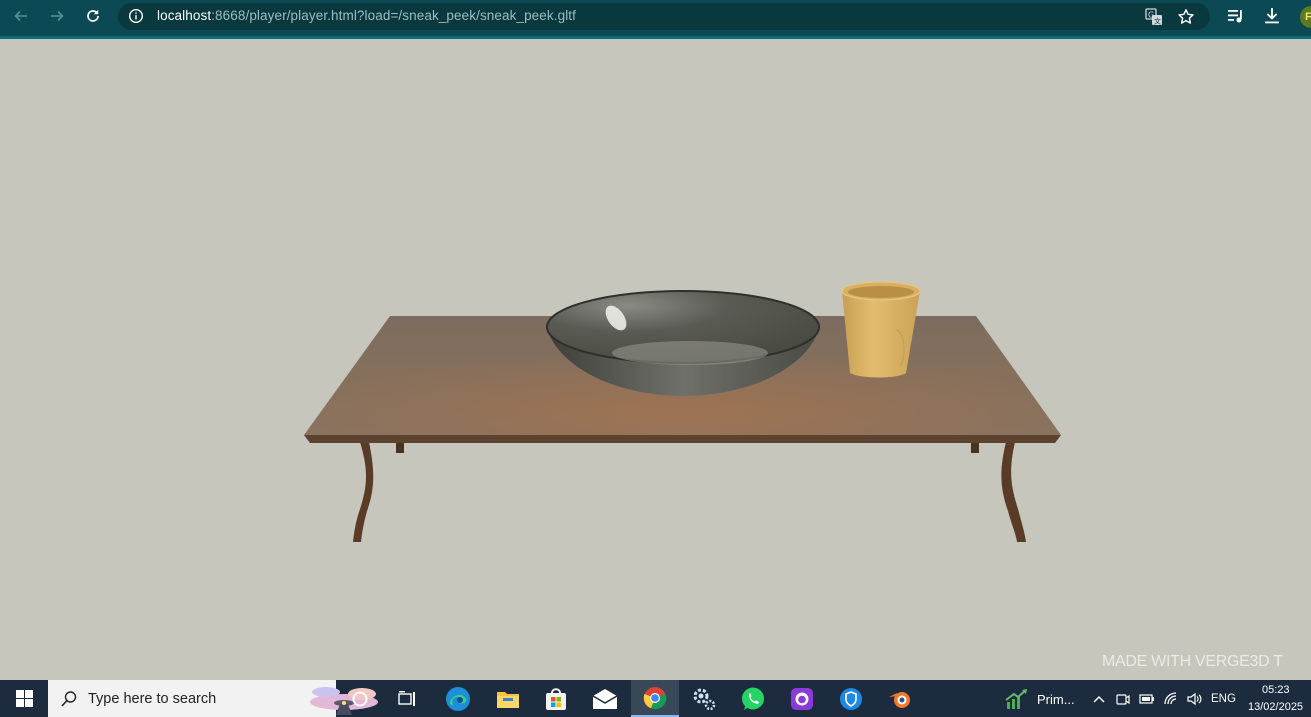 This screenshot has height=717, width=1311. I want to click on taskbar-microsoft-store, so click(556, 698).